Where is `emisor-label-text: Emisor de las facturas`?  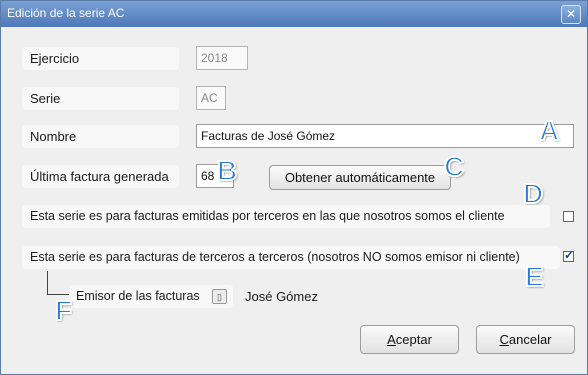 emisor-label-text: Emisor de las facturas is located at coordinates (138, 296).